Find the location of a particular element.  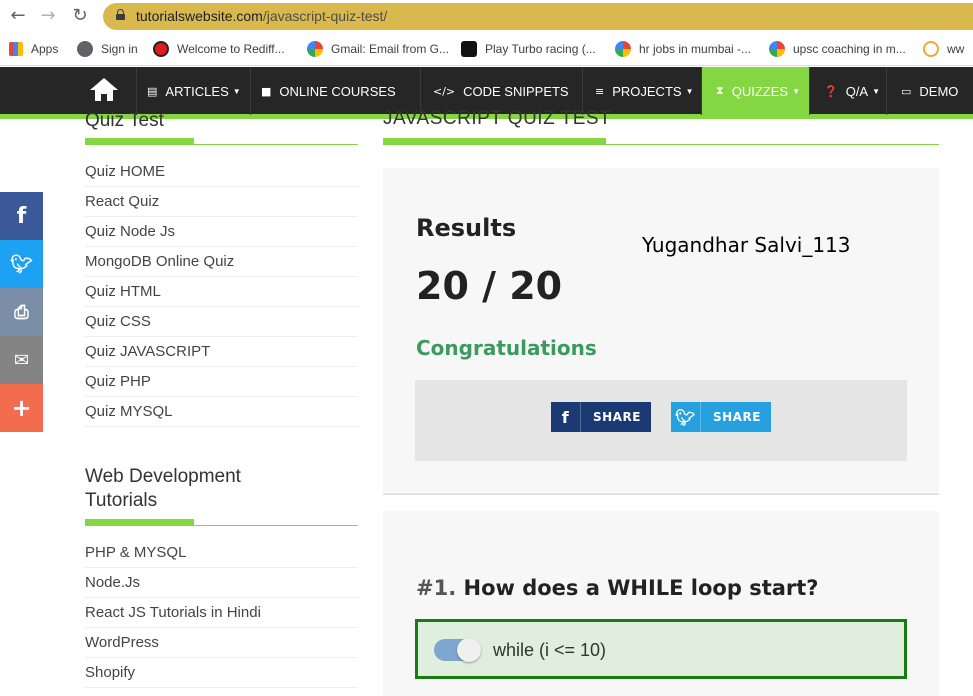

globe-icon is located at coordinates (85, 49).